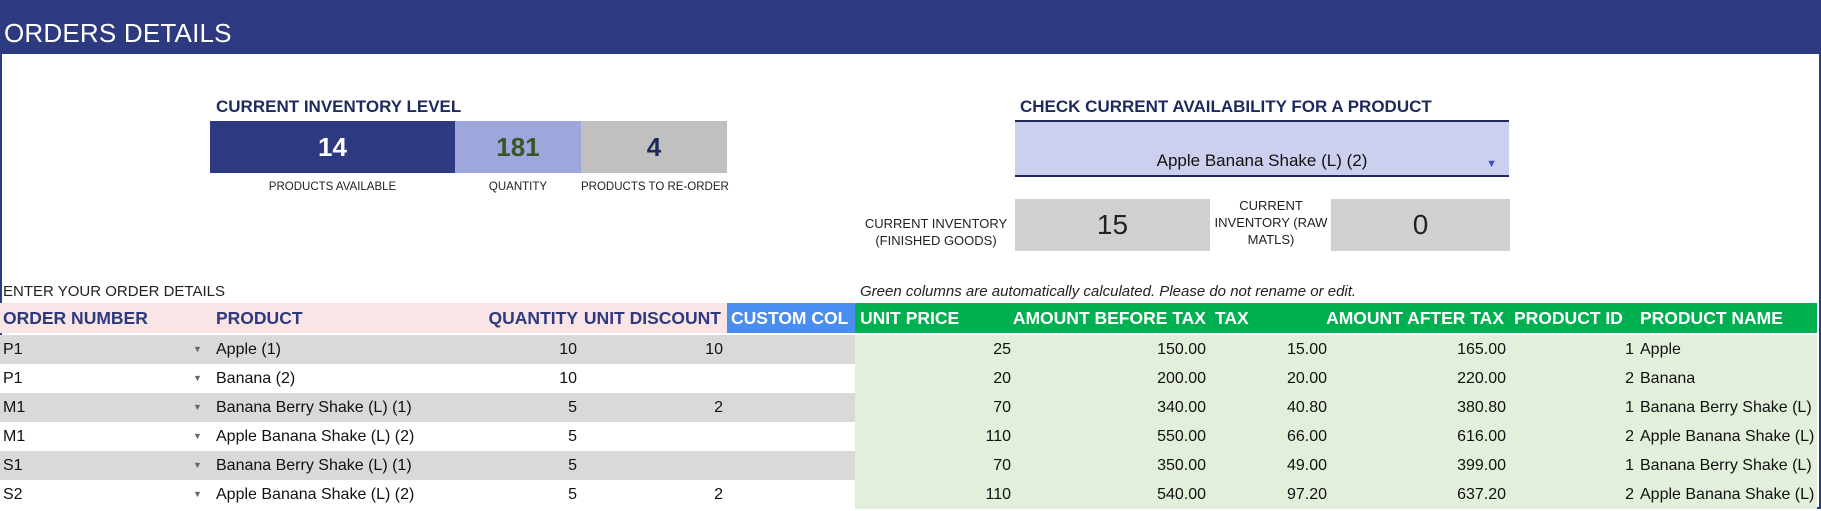 The height and width of the screenshot is (511, 1821). Describe the element at coordinates (1420, 465) in the screenshot. I see `amount-after-tax-cell: 399.00` at that location.